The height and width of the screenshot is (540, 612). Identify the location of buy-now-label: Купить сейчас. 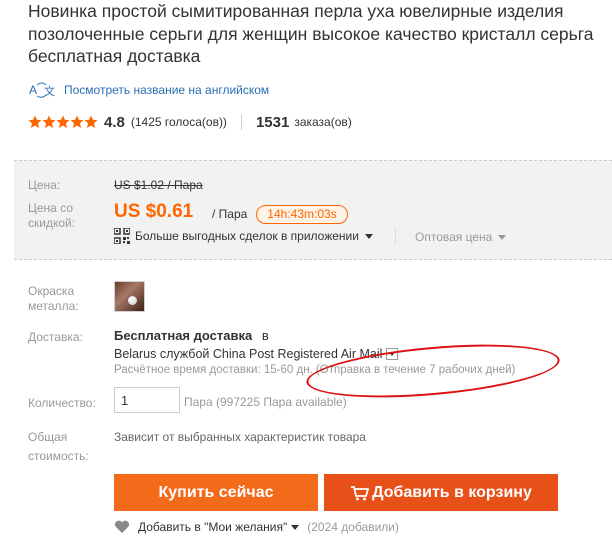
(216, 492).